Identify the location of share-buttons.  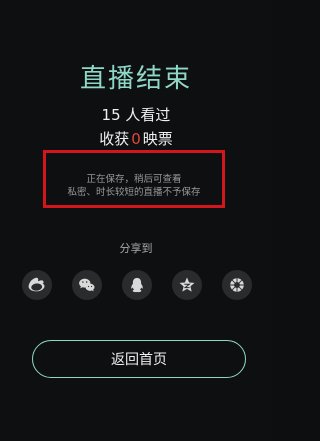
(137, 285).